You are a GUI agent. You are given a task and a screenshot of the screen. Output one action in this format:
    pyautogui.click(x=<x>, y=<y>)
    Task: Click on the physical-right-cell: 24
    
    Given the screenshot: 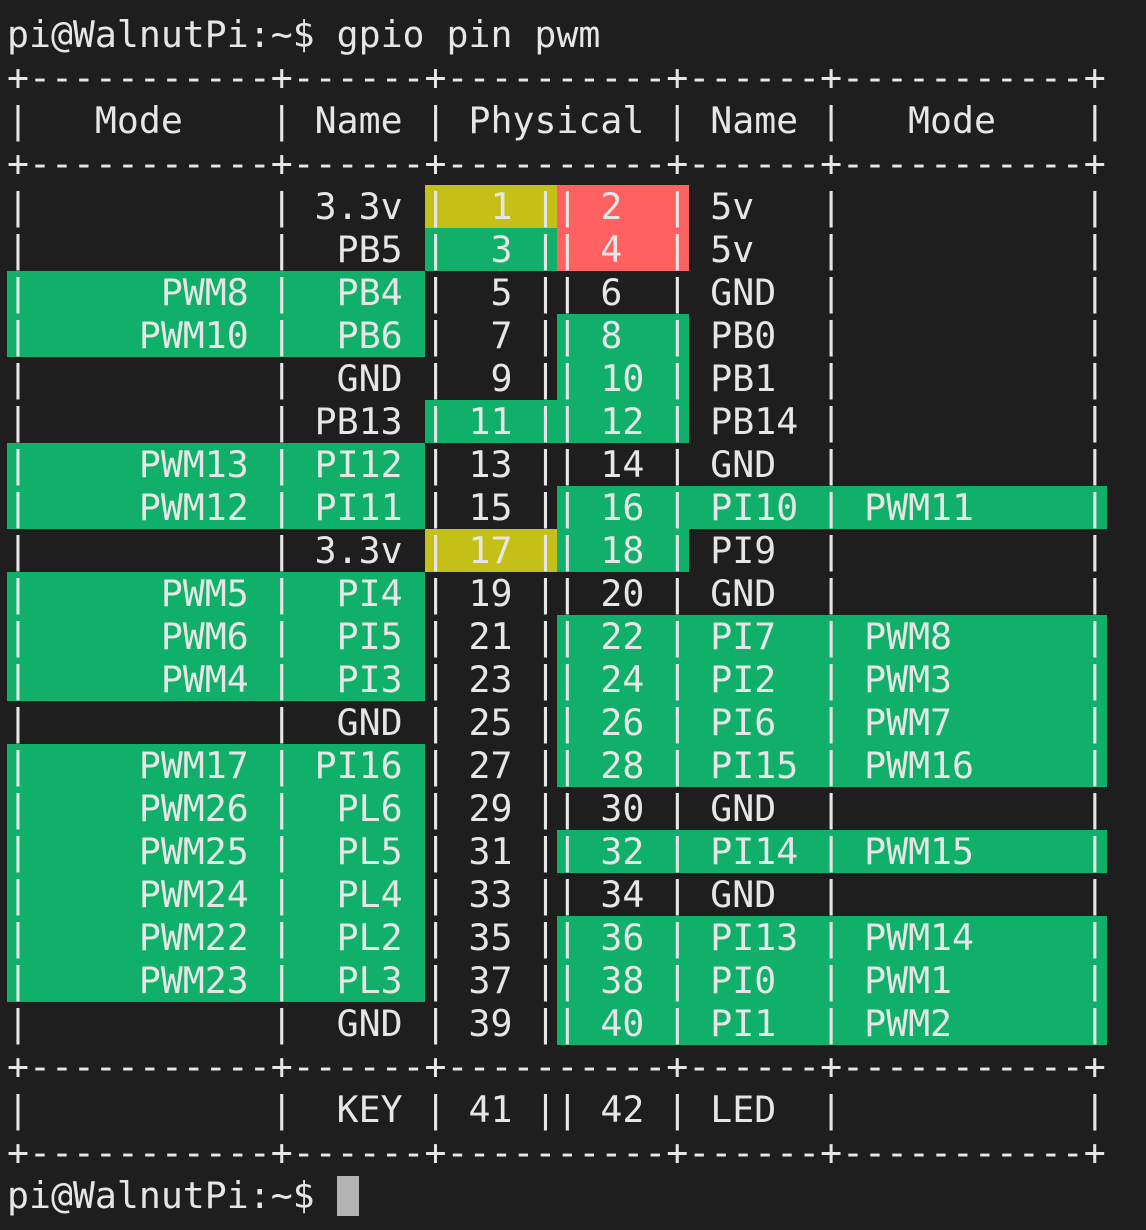 What is the action you would take?
    pyautogui.click(x=622, y=679)
    